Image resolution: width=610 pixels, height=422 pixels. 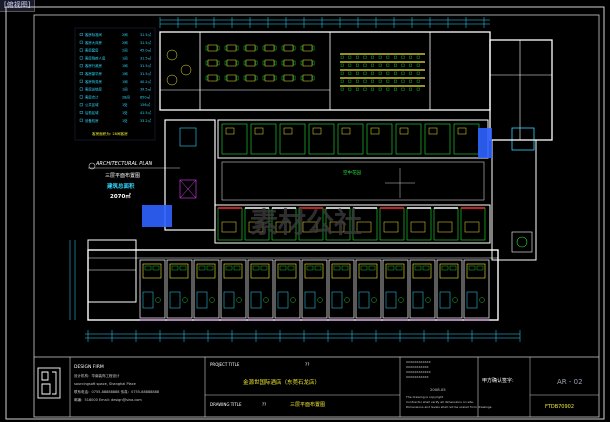 What do you see at coordinates (352, 172) in the screenshot?
I see `atrium-label: 空中花园` at bounding box center [352, 172].